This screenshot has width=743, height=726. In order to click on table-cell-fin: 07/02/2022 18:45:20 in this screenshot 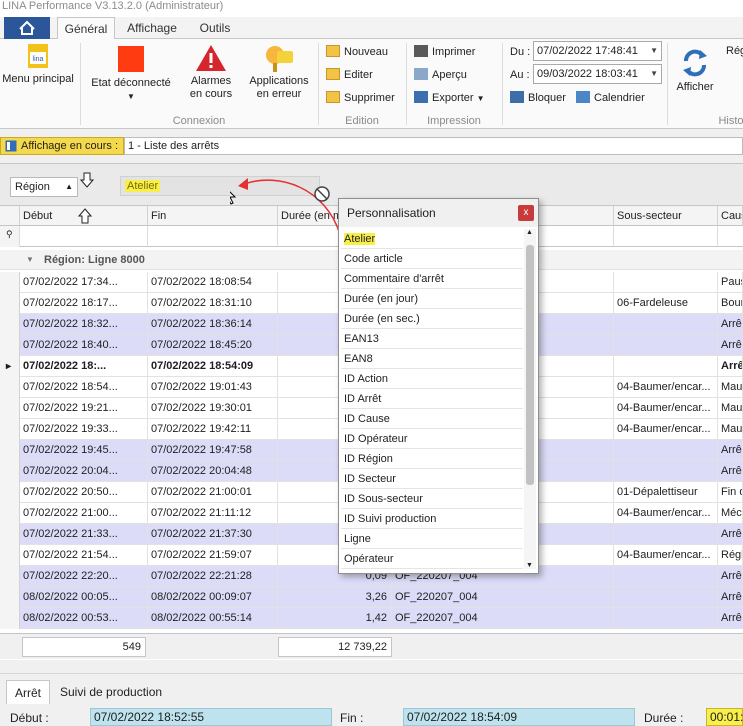, I will do `click(213, 345)`.